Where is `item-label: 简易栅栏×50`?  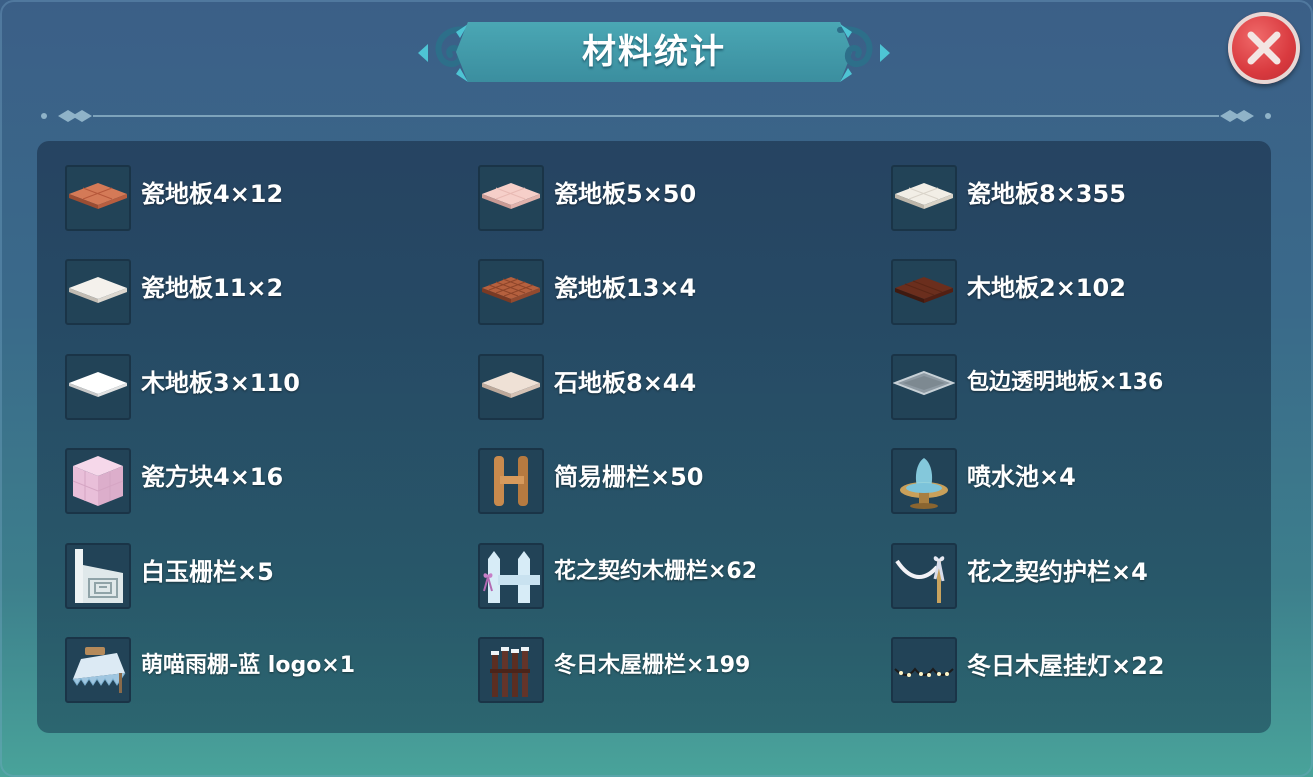
item-label: 简易栅栏×50 is located at coordinates (629, 477).